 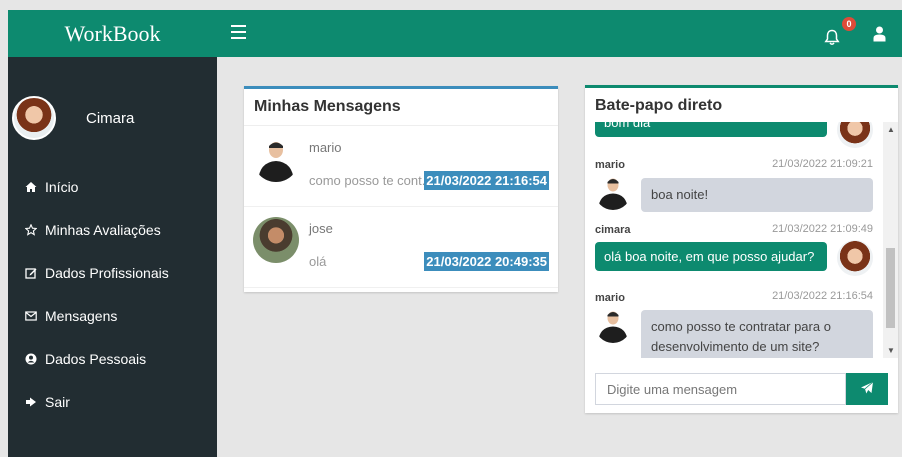 I want to click on scroll-up-icon: ▲, so click(x=891, y=129).